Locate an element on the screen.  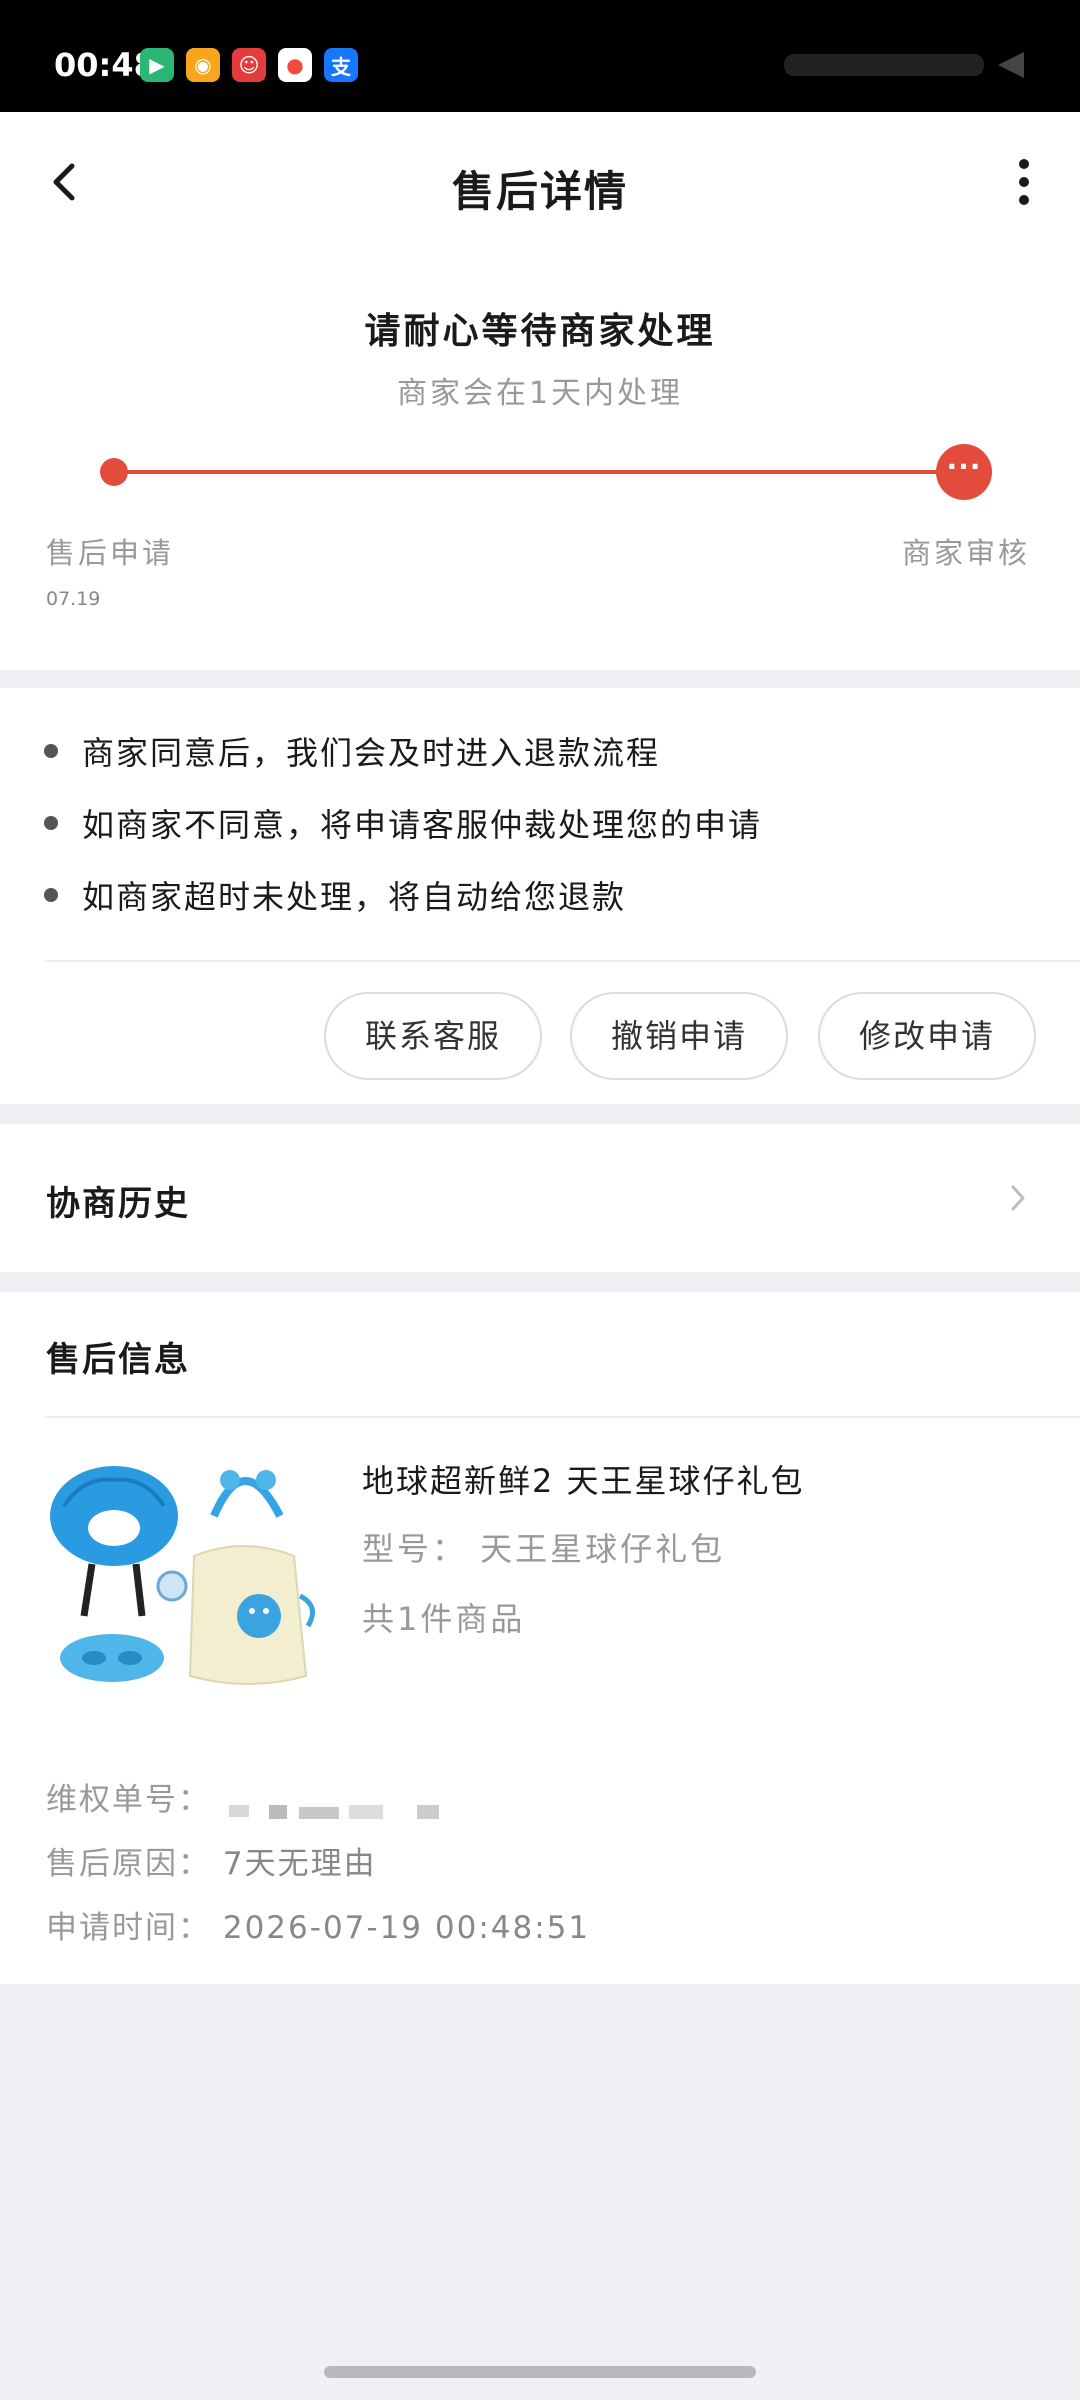
step-dot-completed is located at coordinates (114, 472).